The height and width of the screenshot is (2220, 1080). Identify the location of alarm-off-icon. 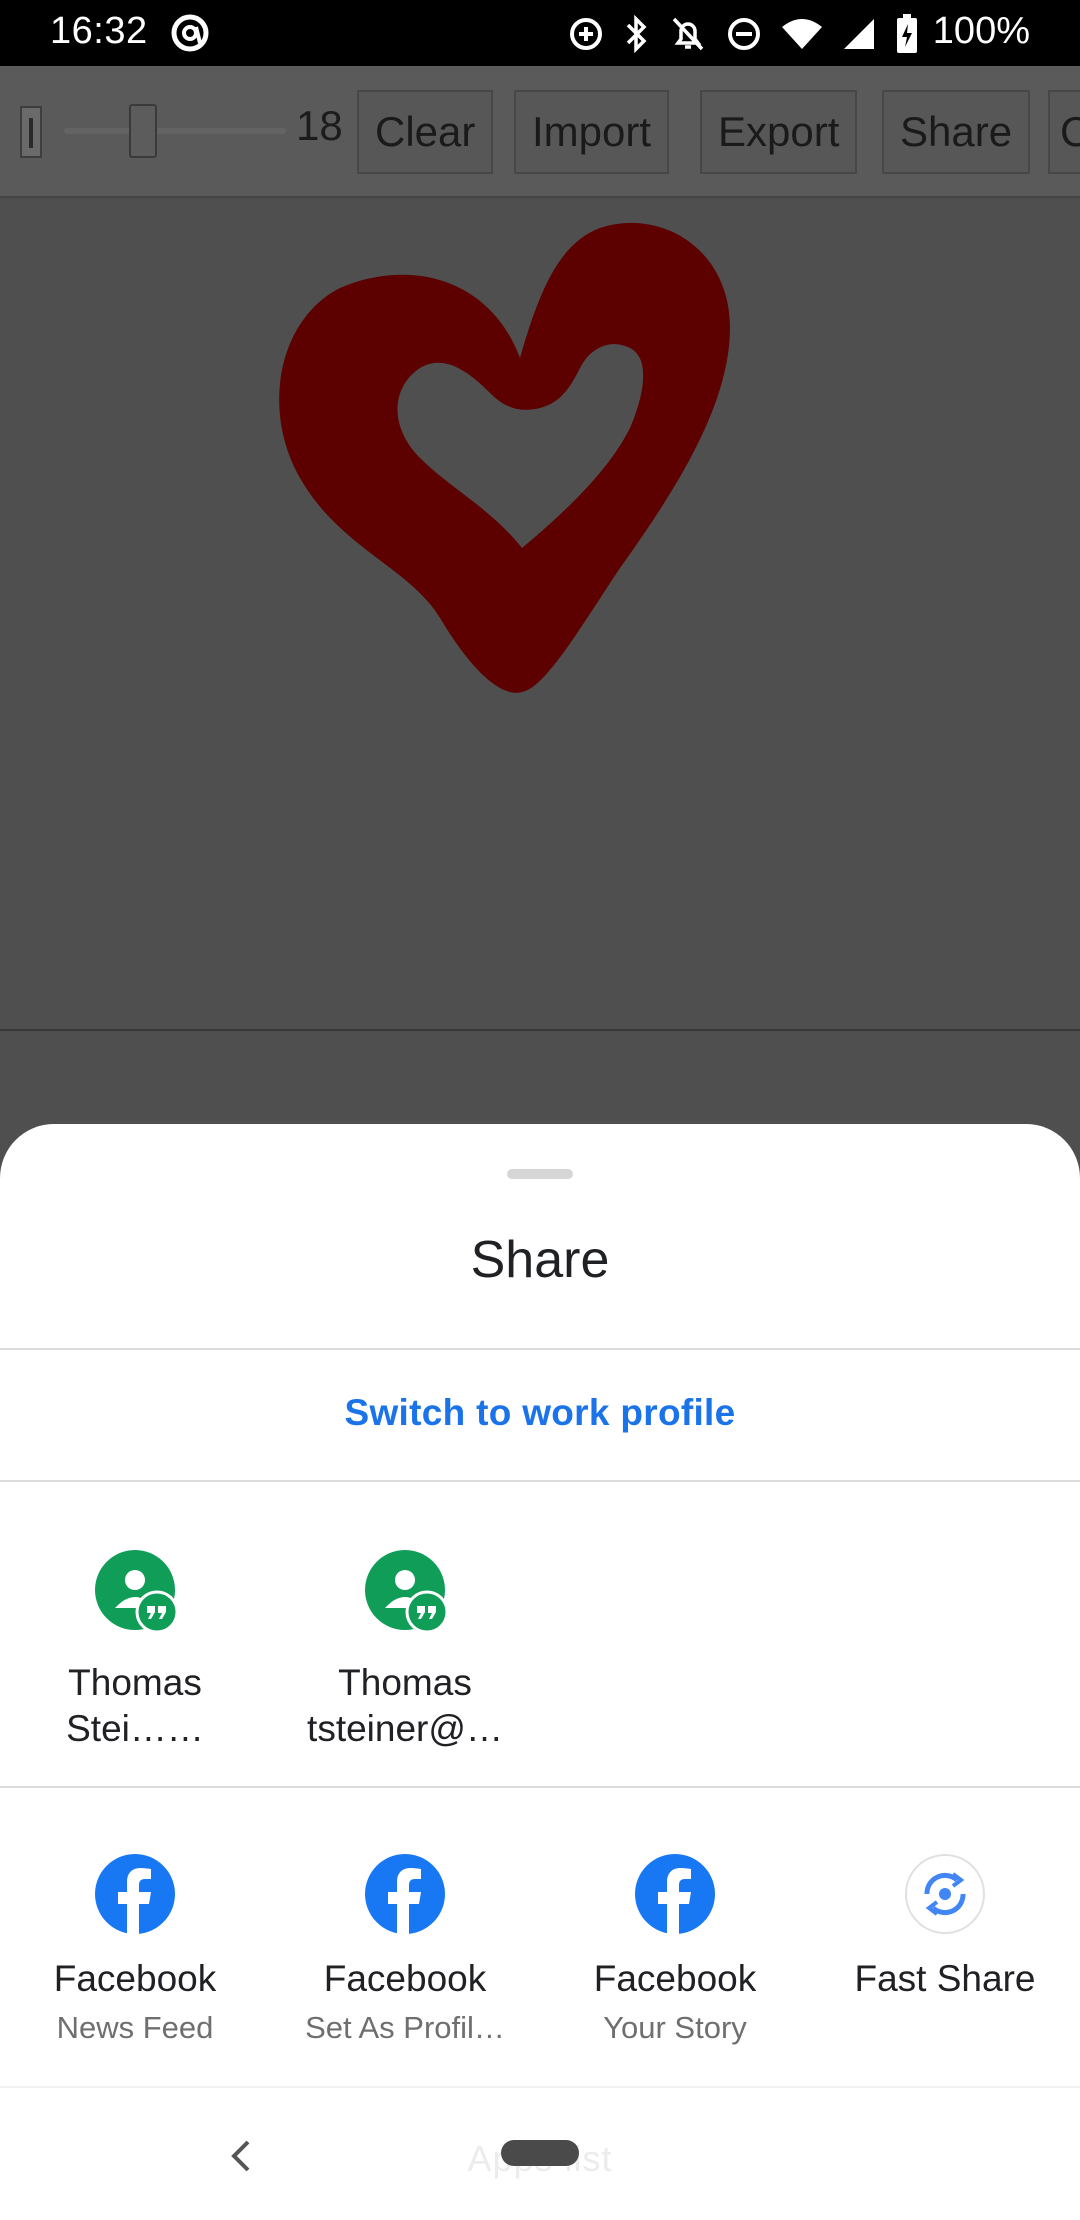
(688, 34).